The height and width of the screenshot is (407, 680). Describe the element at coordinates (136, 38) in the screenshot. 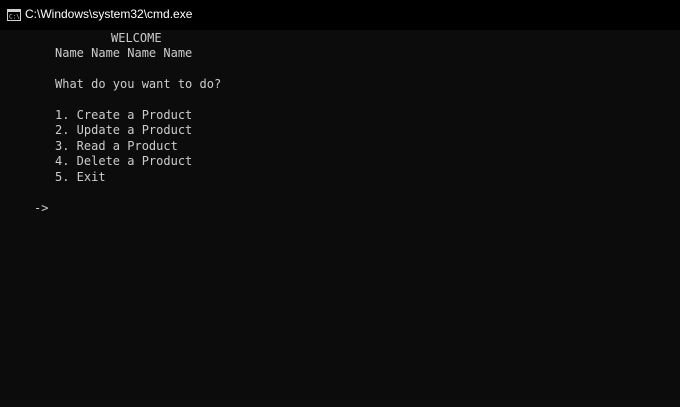

I see `welcome-text: WELCOME` at that location.